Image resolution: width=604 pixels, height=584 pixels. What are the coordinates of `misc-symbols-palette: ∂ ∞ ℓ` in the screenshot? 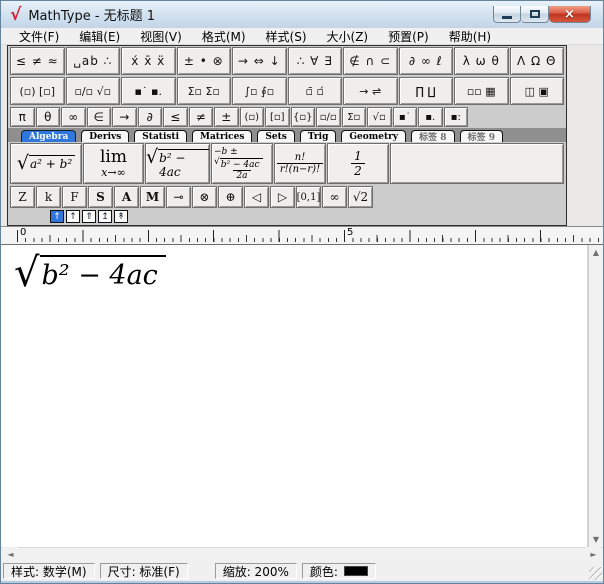 It's located at (425, 61).